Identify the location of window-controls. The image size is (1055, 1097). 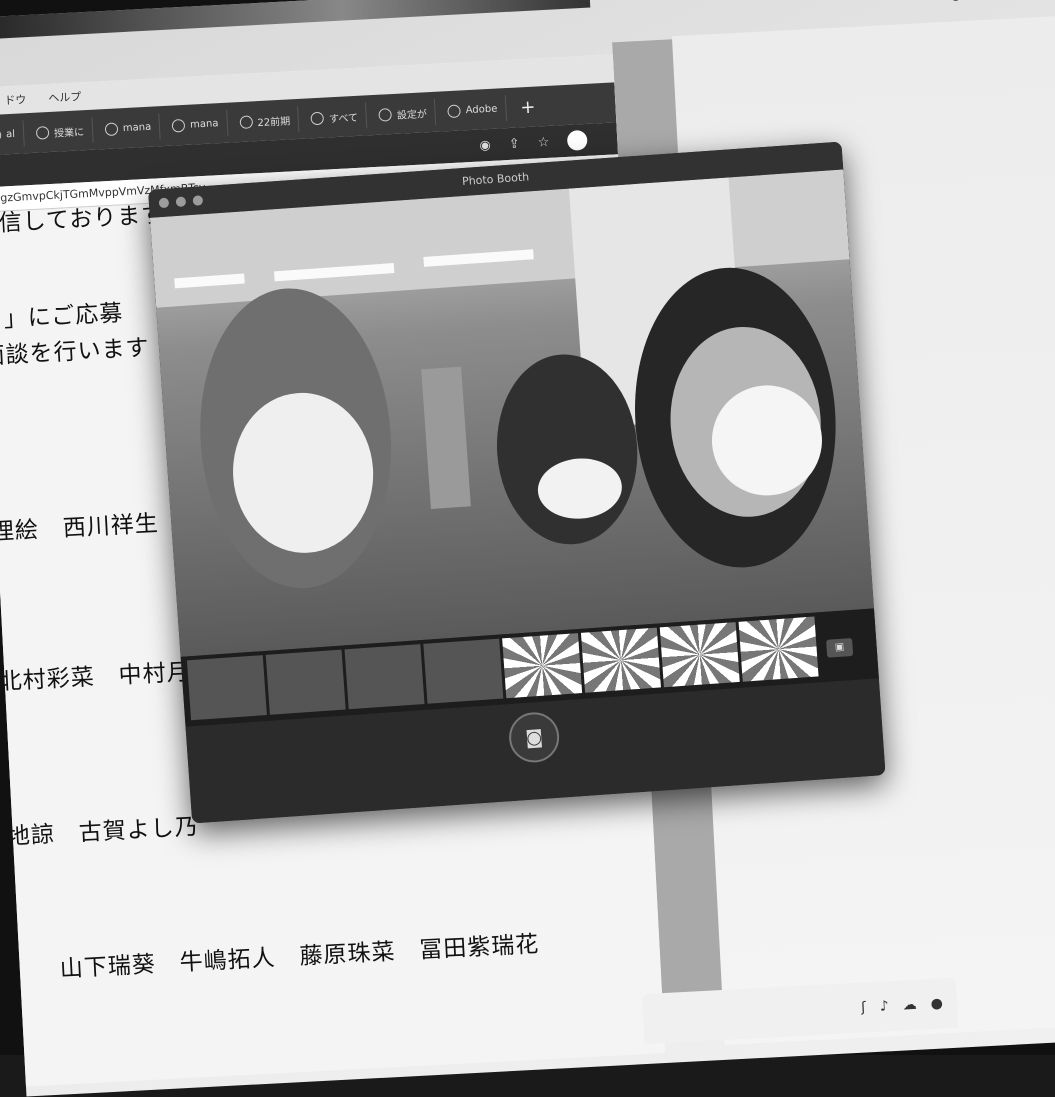
(181, 202).